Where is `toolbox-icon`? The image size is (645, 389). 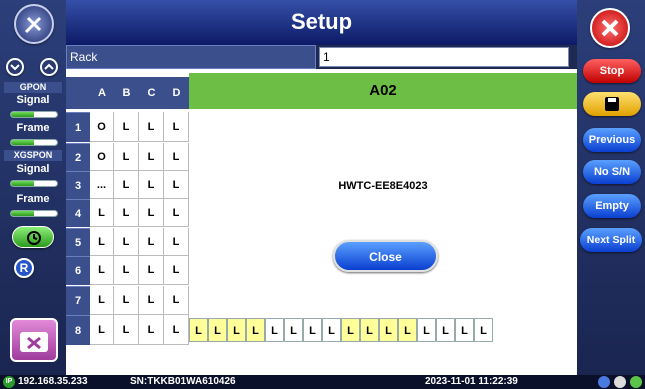
toolbox-icon is located at coordinates (34, 340).